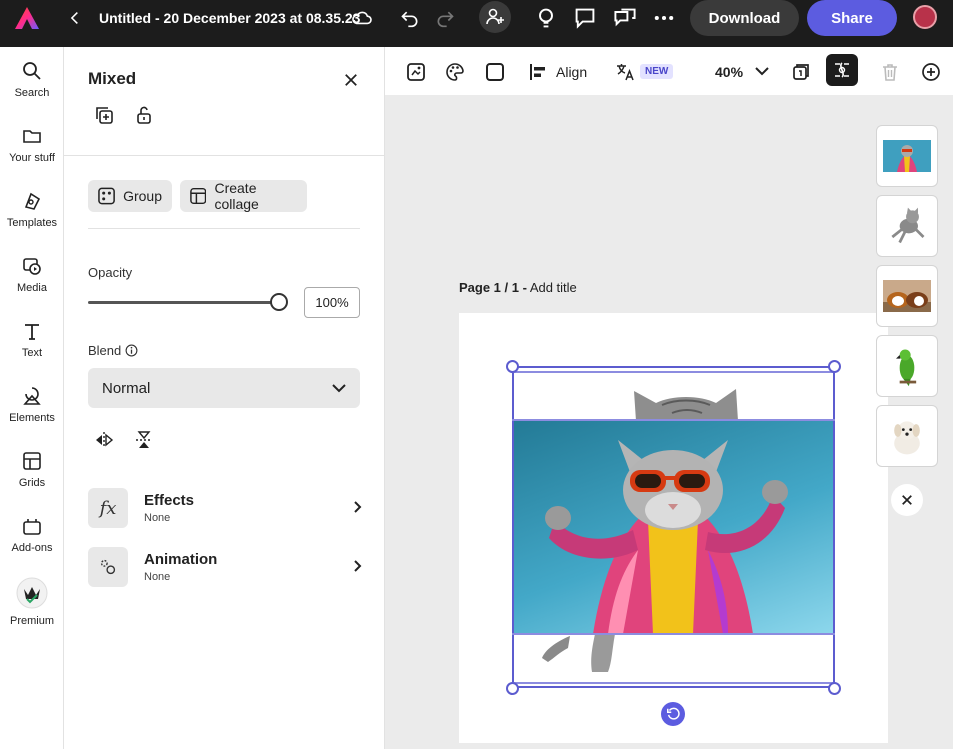 The height and width of the screenshot is (749, 953). What do you see at coordinates (224, 388) in the screenshot?
I see `blend-mode-select: Normal` at bounding box center [224, 388].